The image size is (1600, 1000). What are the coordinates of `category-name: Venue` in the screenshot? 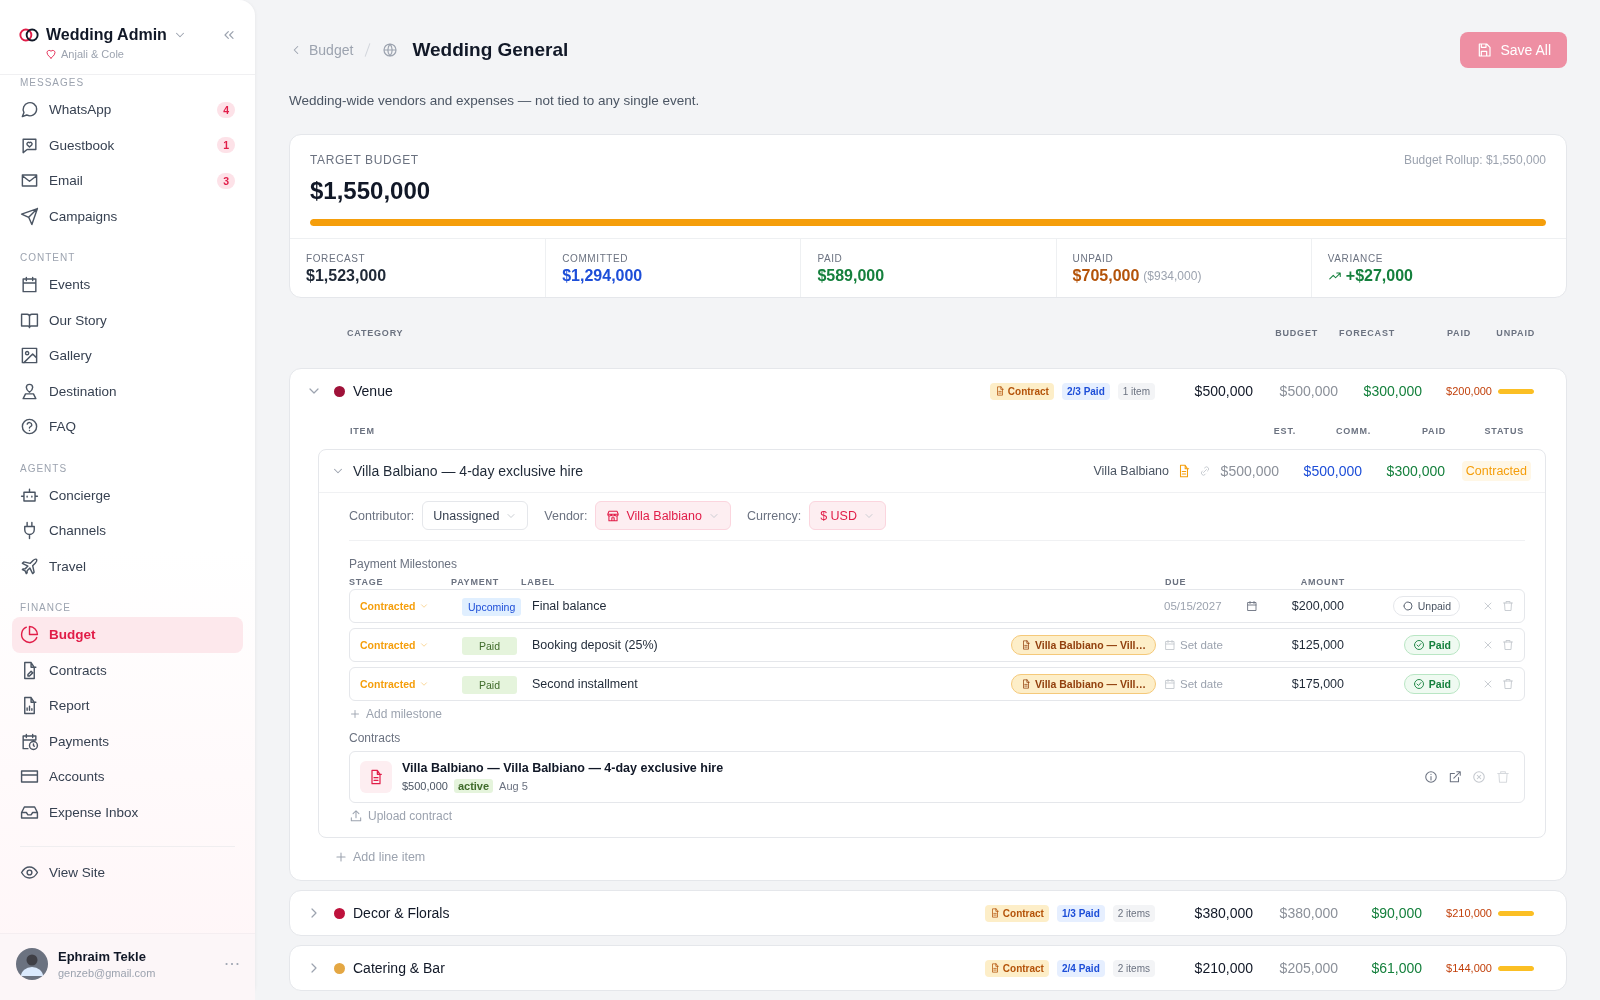 It's located at (373, 391).